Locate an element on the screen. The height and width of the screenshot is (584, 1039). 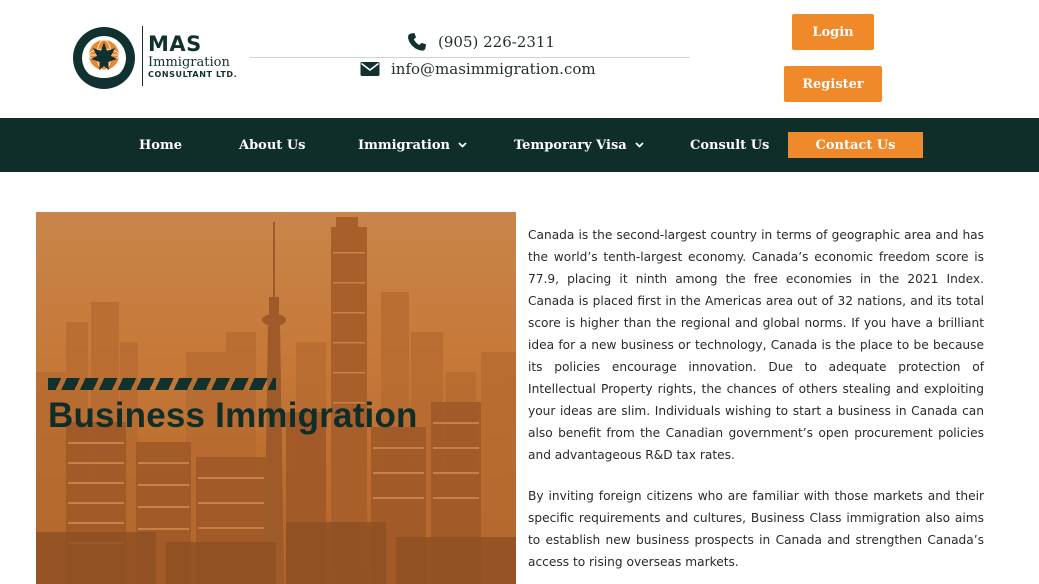
logo-wordmark: MAS Immigration CONSULTANT LTD. is located at coordinates (192, 56).